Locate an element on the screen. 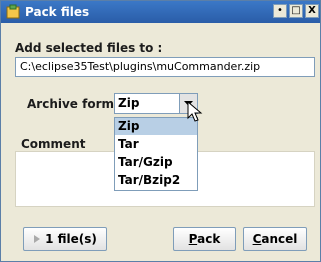  archive-format-dropdown-list: Zip Tar Tar/Gzip Tar/Bzip2 is located at coordinates (156, 154).